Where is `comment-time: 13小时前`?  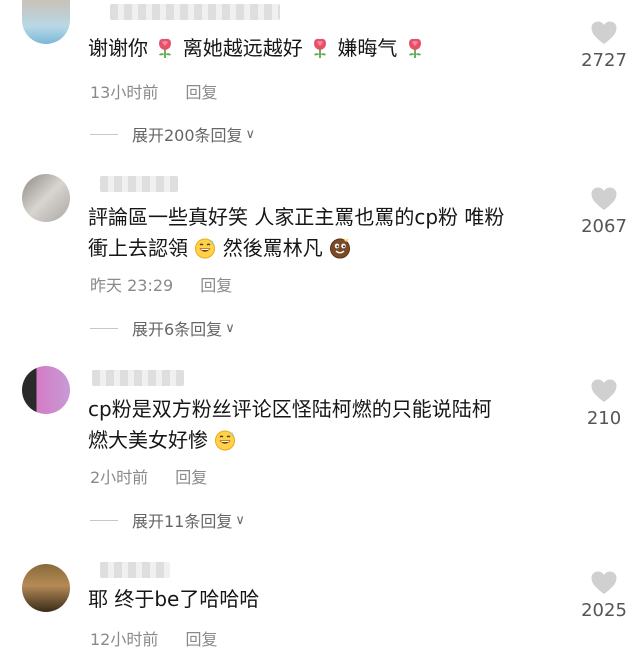
comment-time: 13小时前 is located at coordinates (124, 92).